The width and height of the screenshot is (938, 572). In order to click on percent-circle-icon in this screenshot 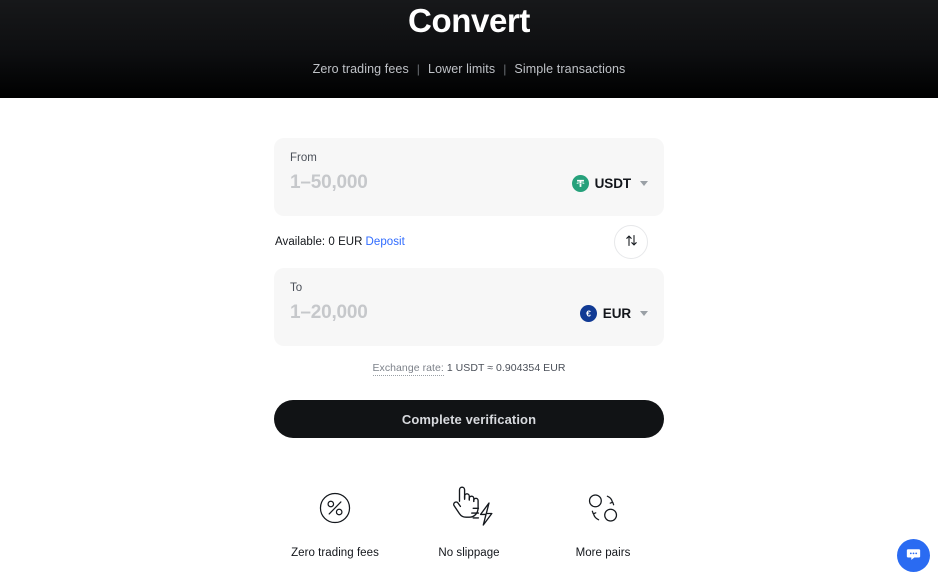, I will do `click(335, 508)`.